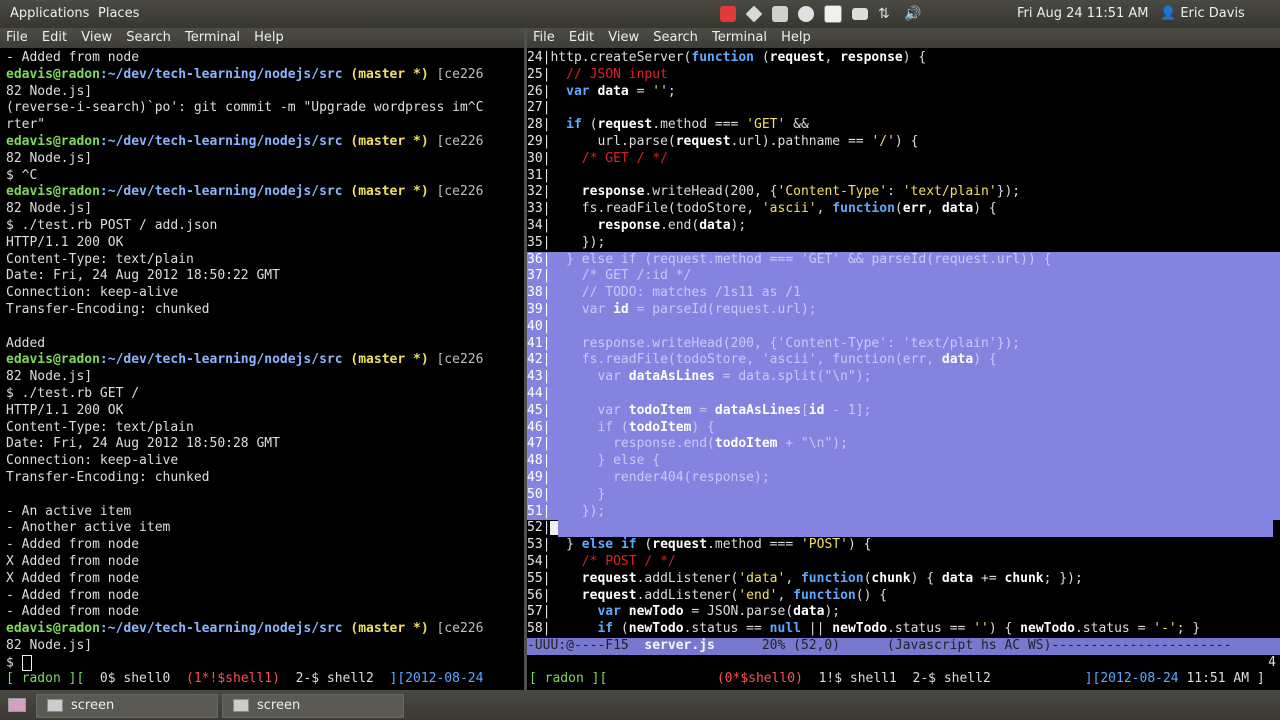 The height and width of the screenshot is (720, 1280). Describe the element at coordinates (833, 14) in the screenshot. I see `newspaper-icon` at that location.